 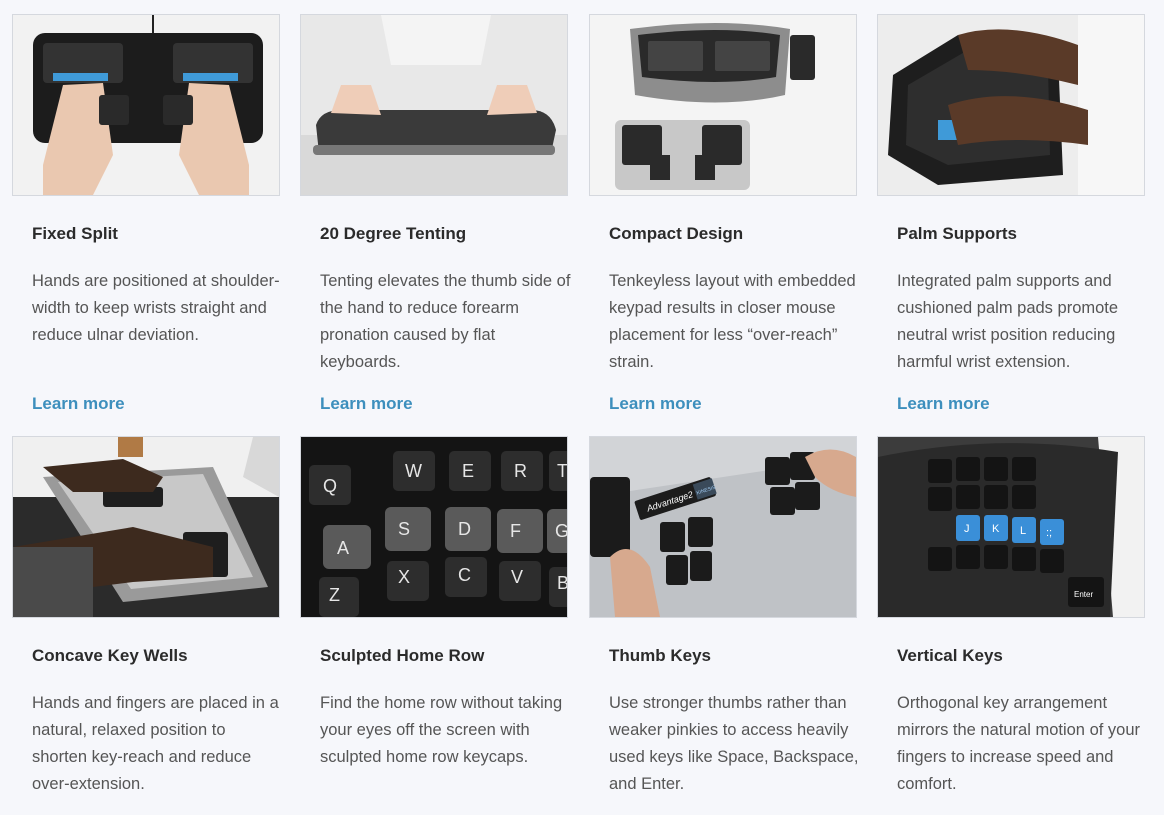 What do you see at coordinates (404, 529) in the screenshot?
I see `keycap-s: S` at bounding box center [404, 529].